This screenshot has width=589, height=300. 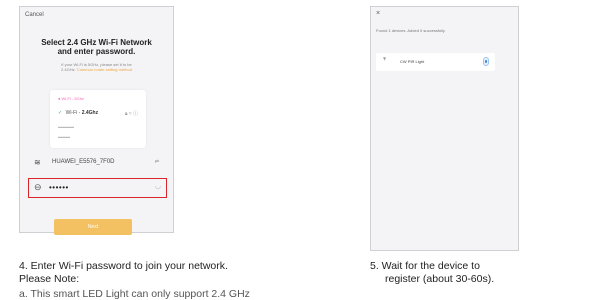 I want to click on wifi-option-24-prefix: Wi-Fi -, so click(x=73, y=113).